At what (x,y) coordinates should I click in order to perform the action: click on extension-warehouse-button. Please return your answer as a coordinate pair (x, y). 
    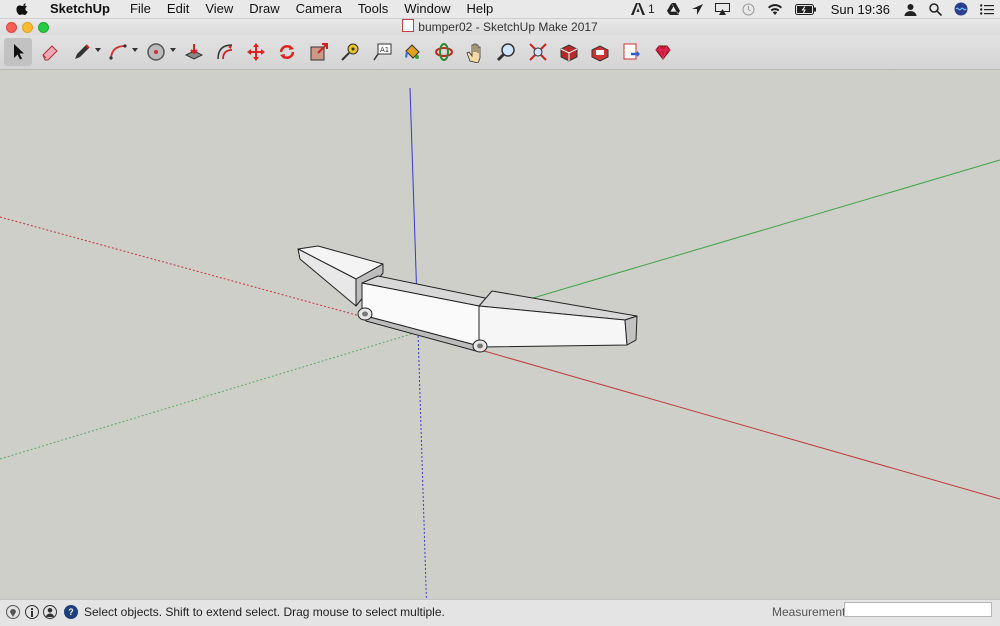
    Looking at the image, I should click on (600, 52).